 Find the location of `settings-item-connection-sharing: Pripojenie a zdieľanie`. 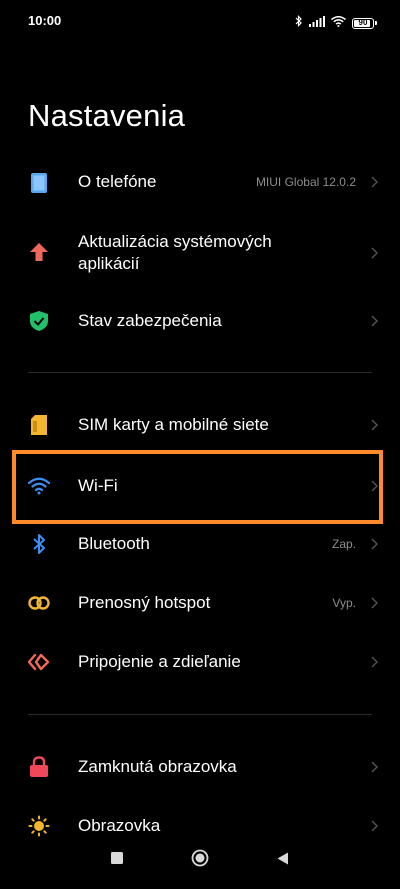

settings-item-connection-sharing: Pripojenie a zdieľanie is located at coordinates (200, 662).